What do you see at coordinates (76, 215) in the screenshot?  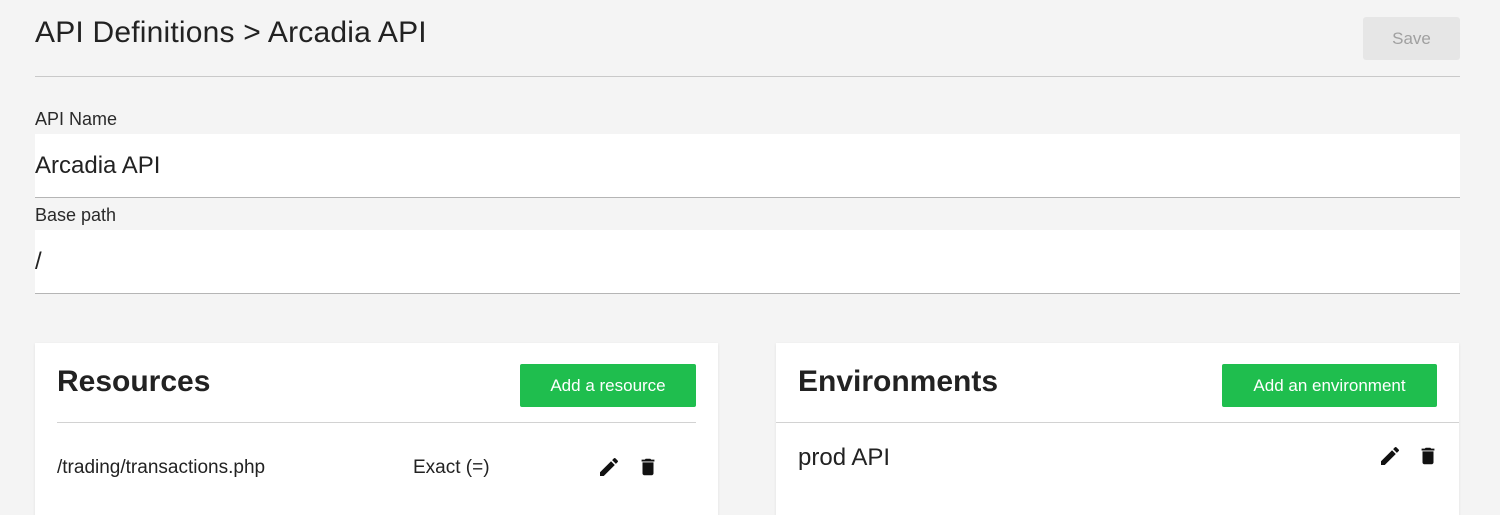 I see `base-path-label: Base path` at bounding box center [76, 215].